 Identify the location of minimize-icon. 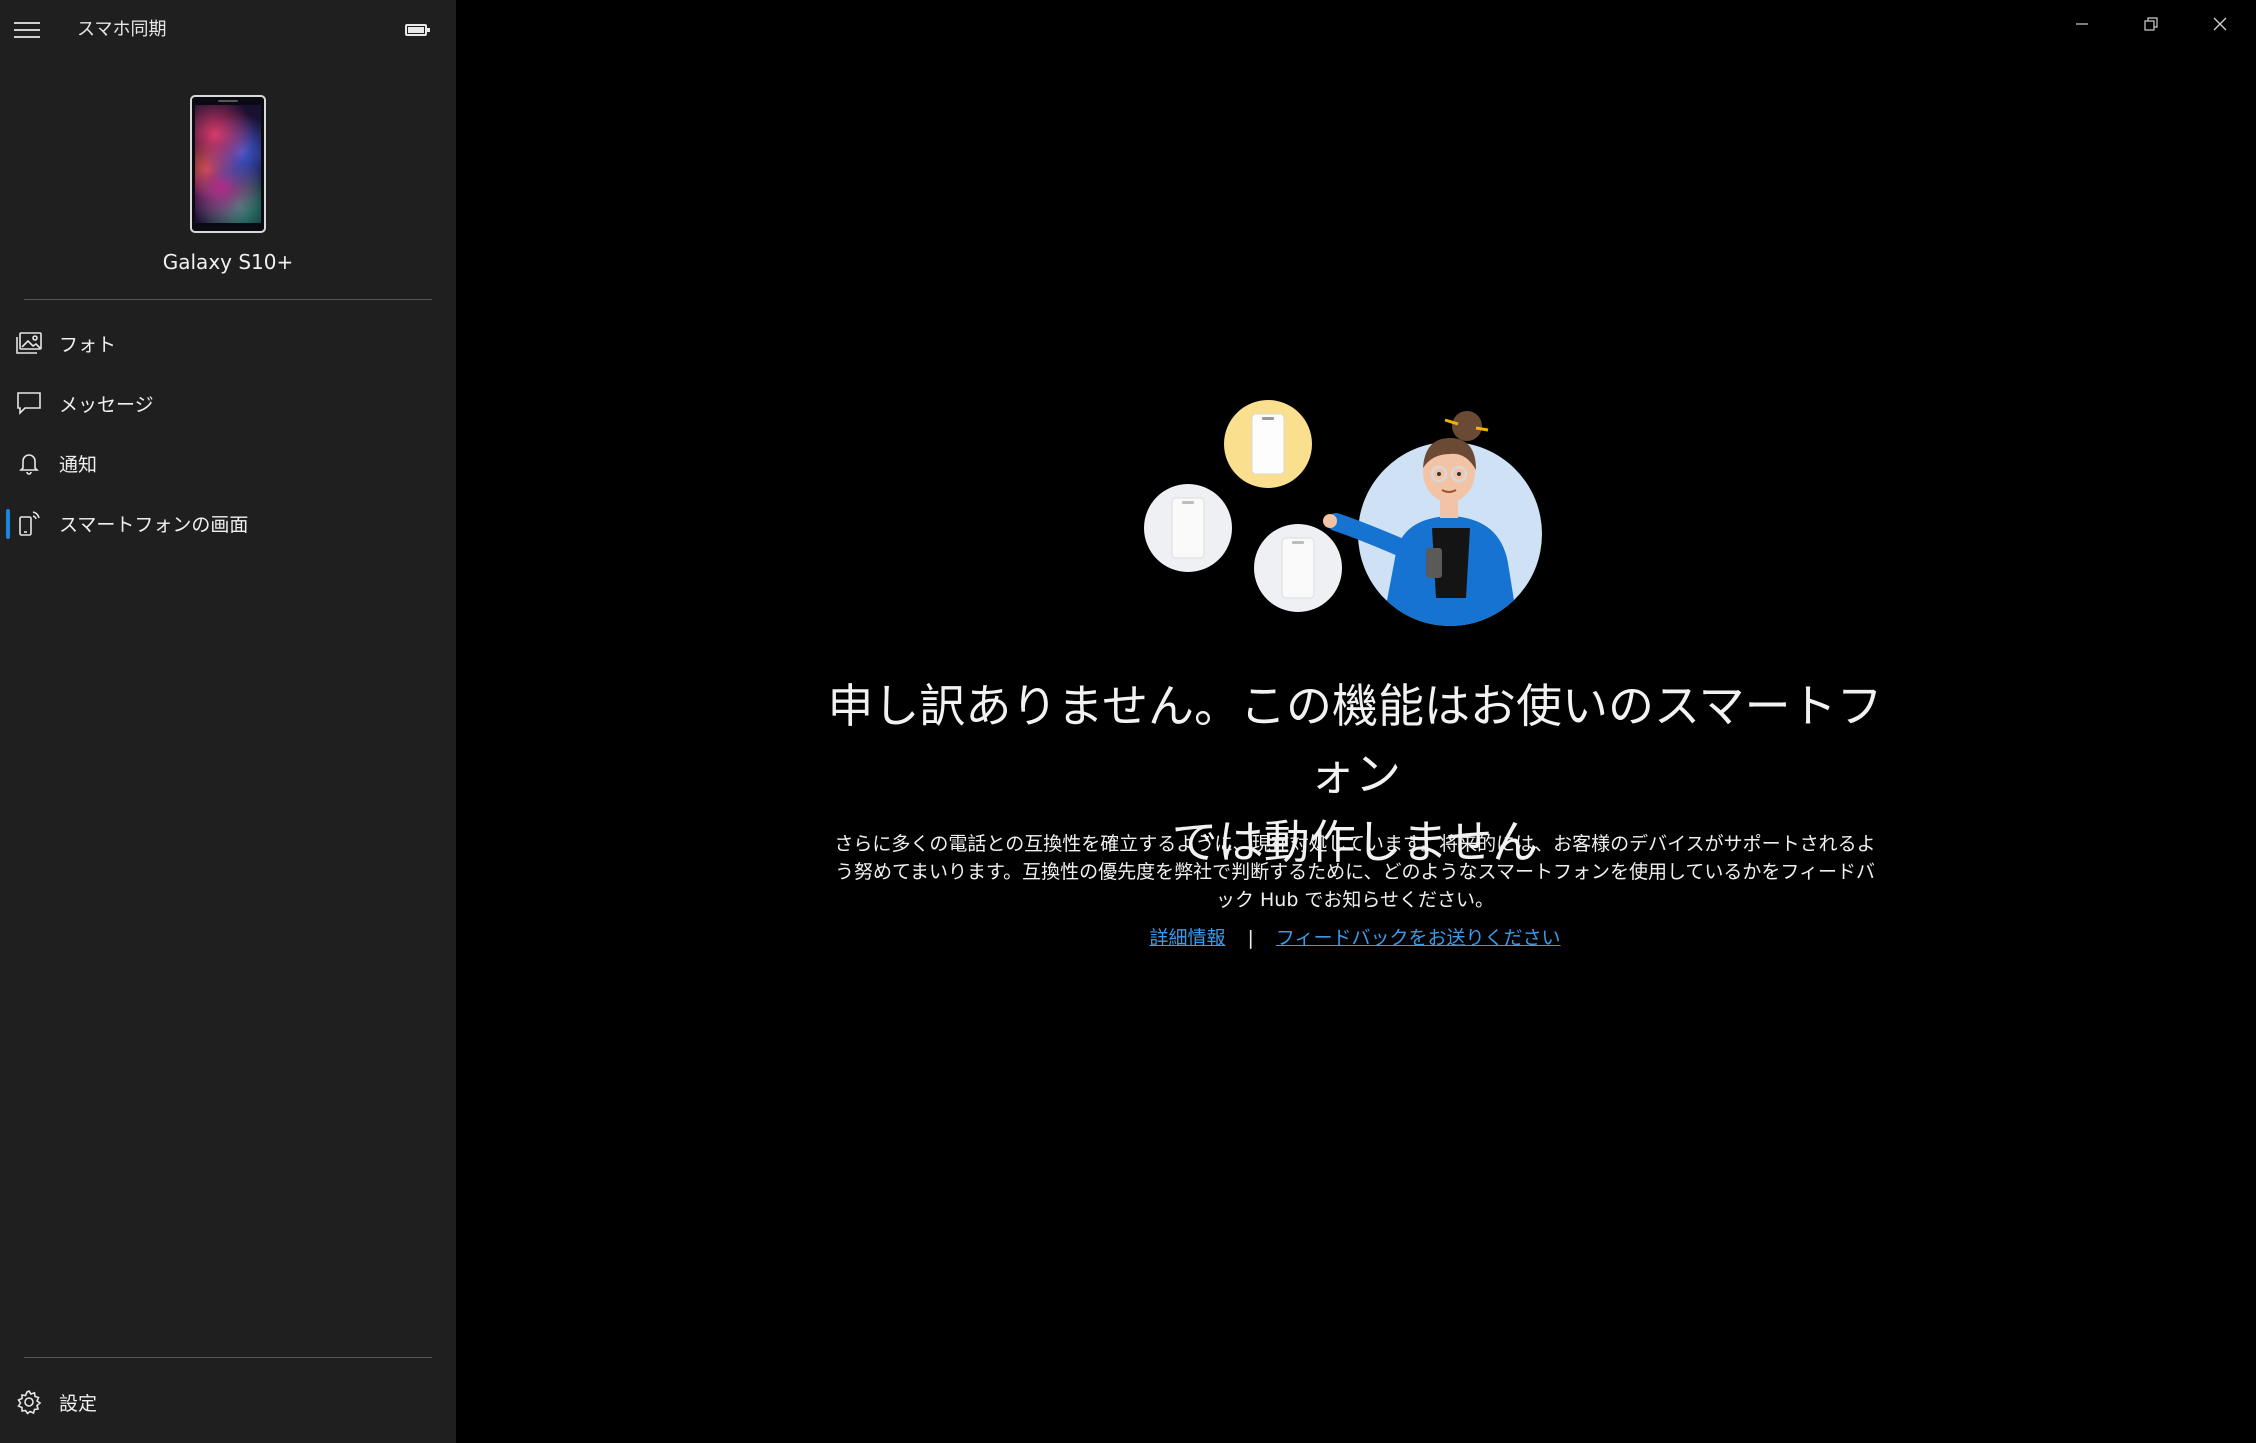
(2082, 24).